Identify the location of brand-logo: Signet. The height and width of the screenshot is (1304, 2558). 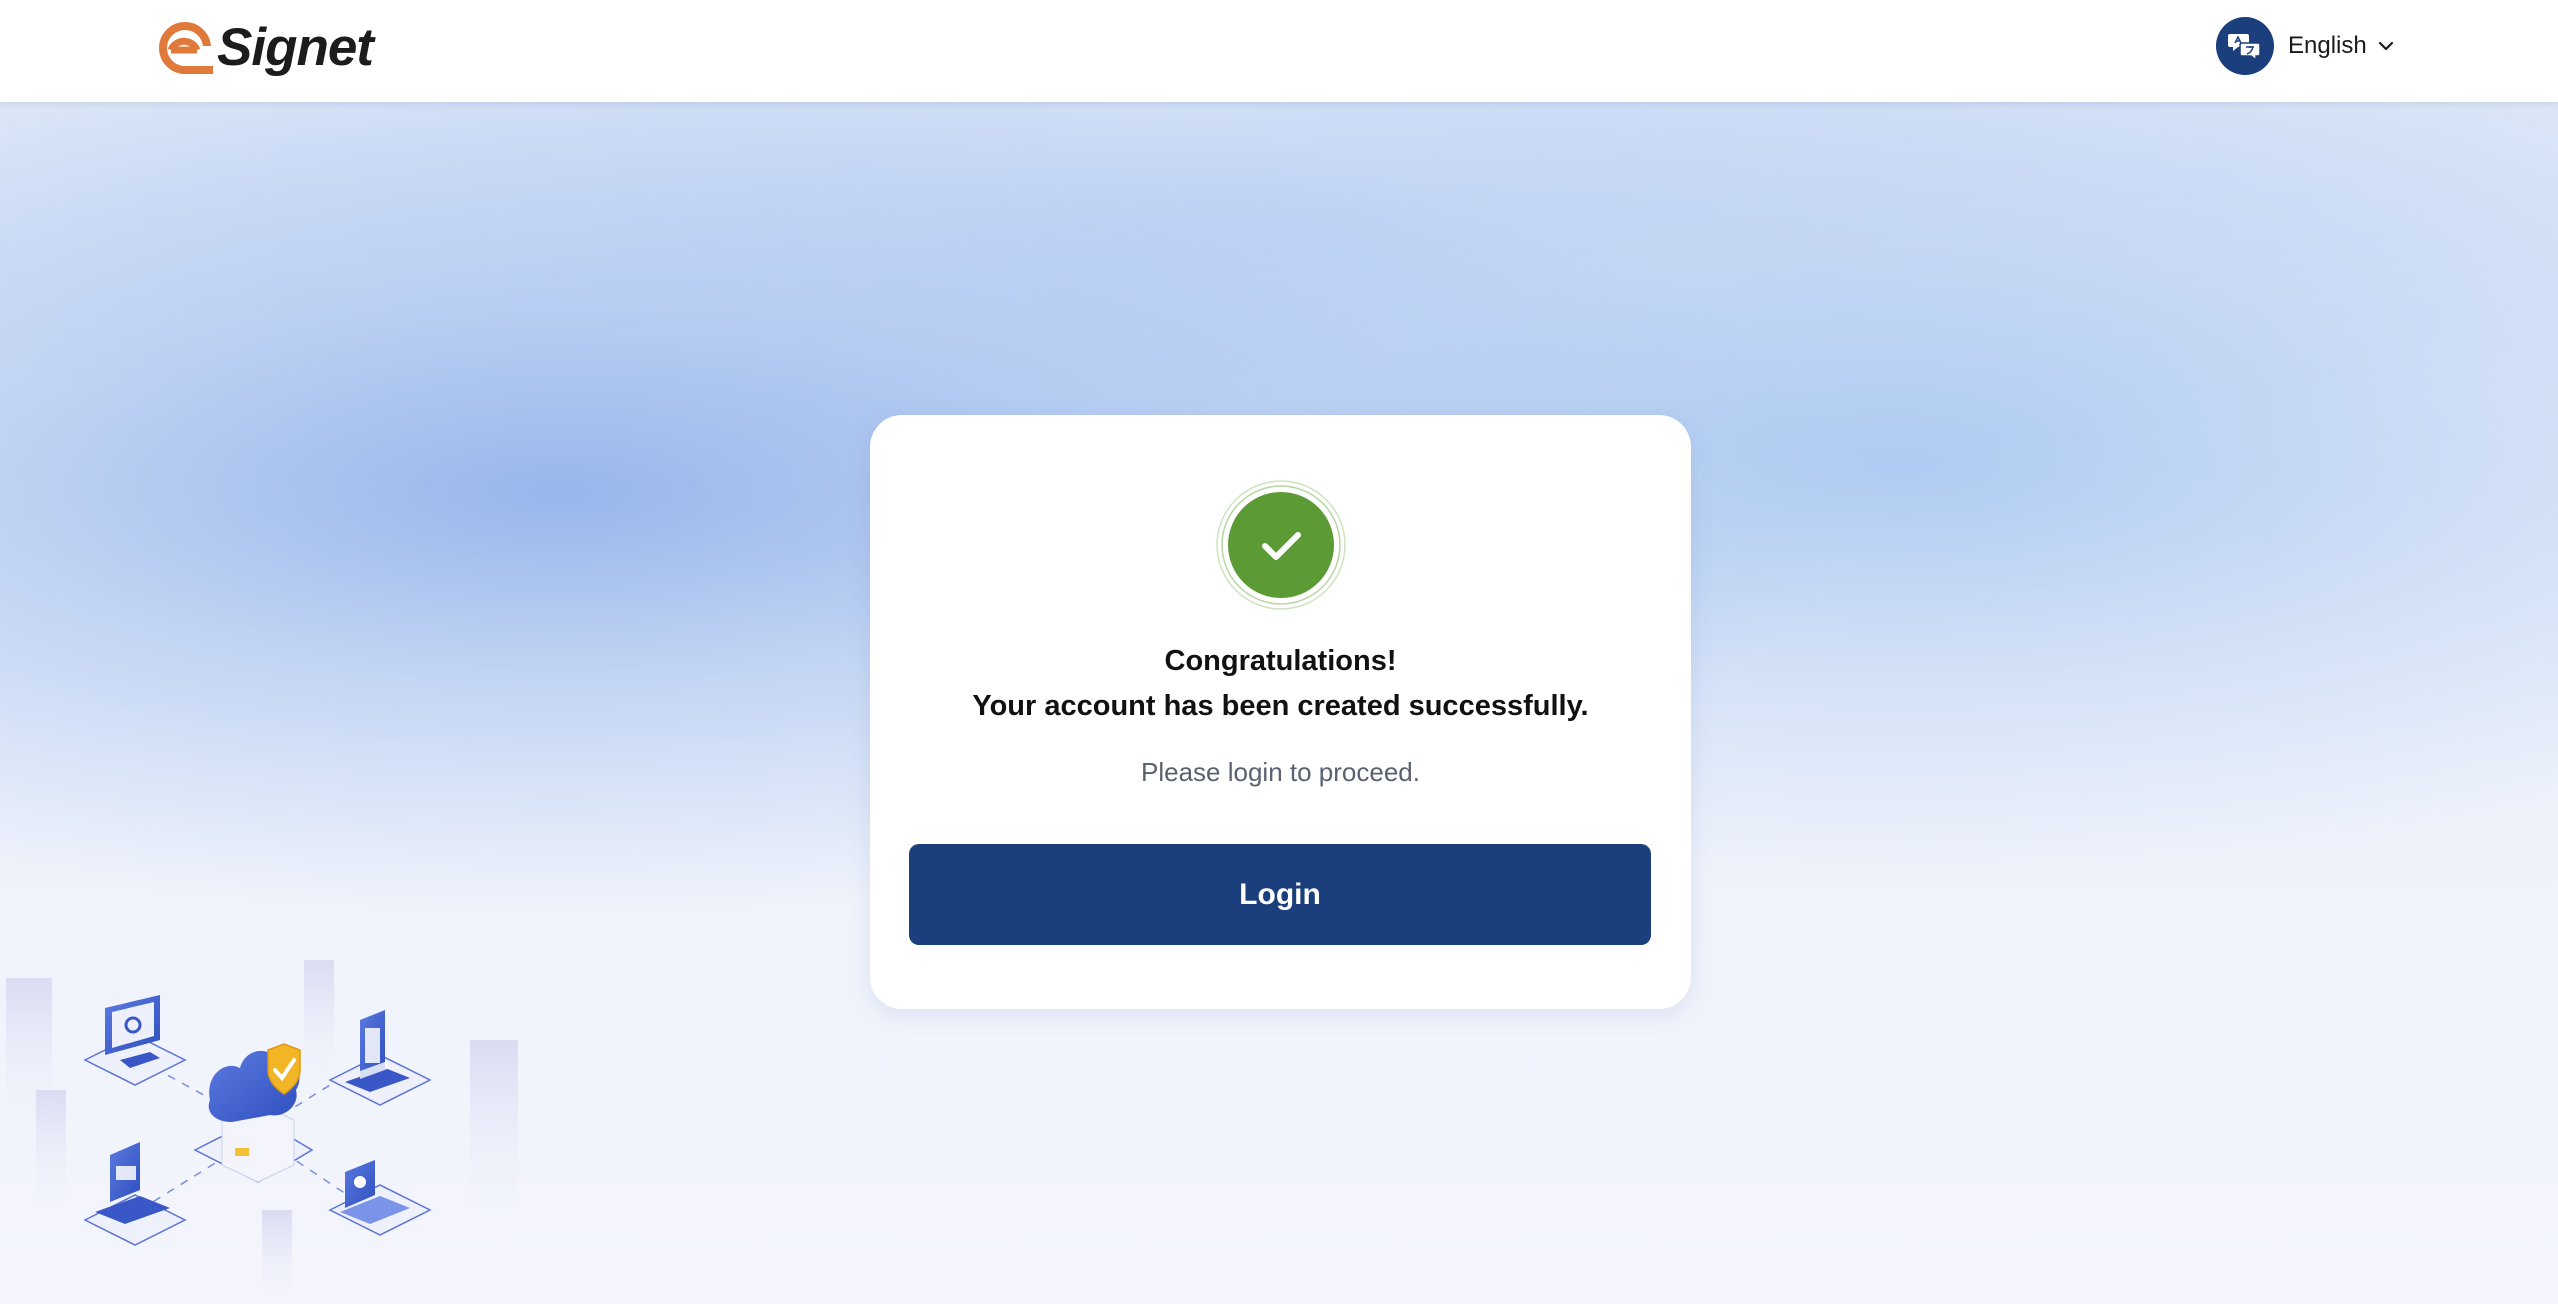
(265, 47).